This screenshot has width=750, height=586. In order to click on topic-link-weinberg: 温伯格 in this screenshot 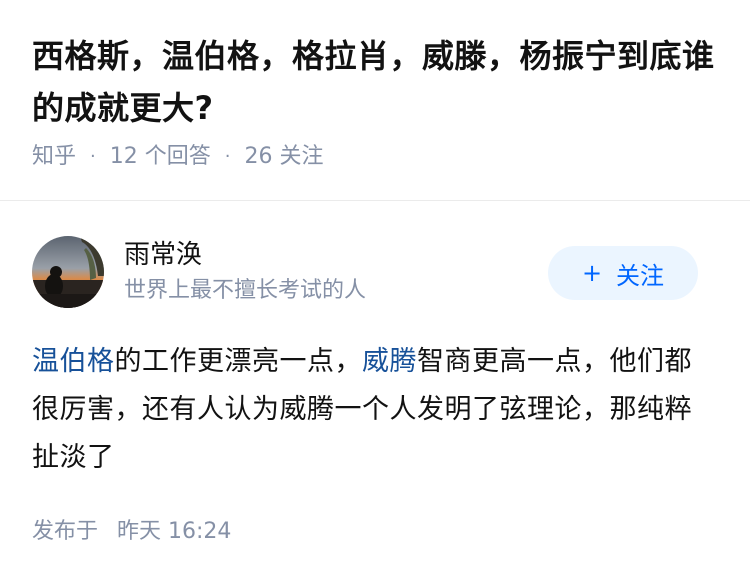, I will do `click(73, 361)`.